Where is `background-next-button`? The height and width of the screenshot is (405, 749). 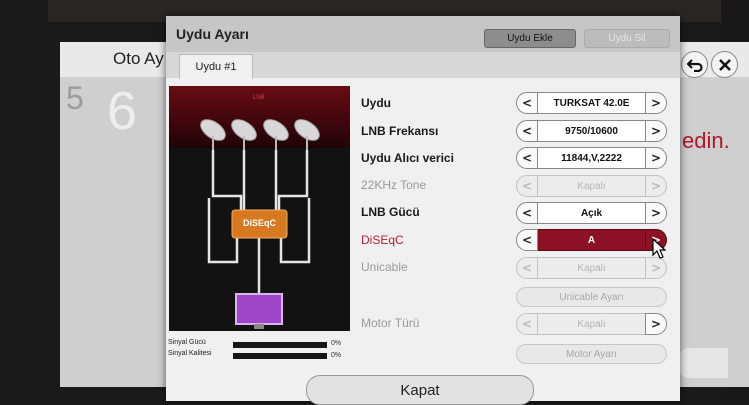 background-next-button is located at coordinates (704, 363).